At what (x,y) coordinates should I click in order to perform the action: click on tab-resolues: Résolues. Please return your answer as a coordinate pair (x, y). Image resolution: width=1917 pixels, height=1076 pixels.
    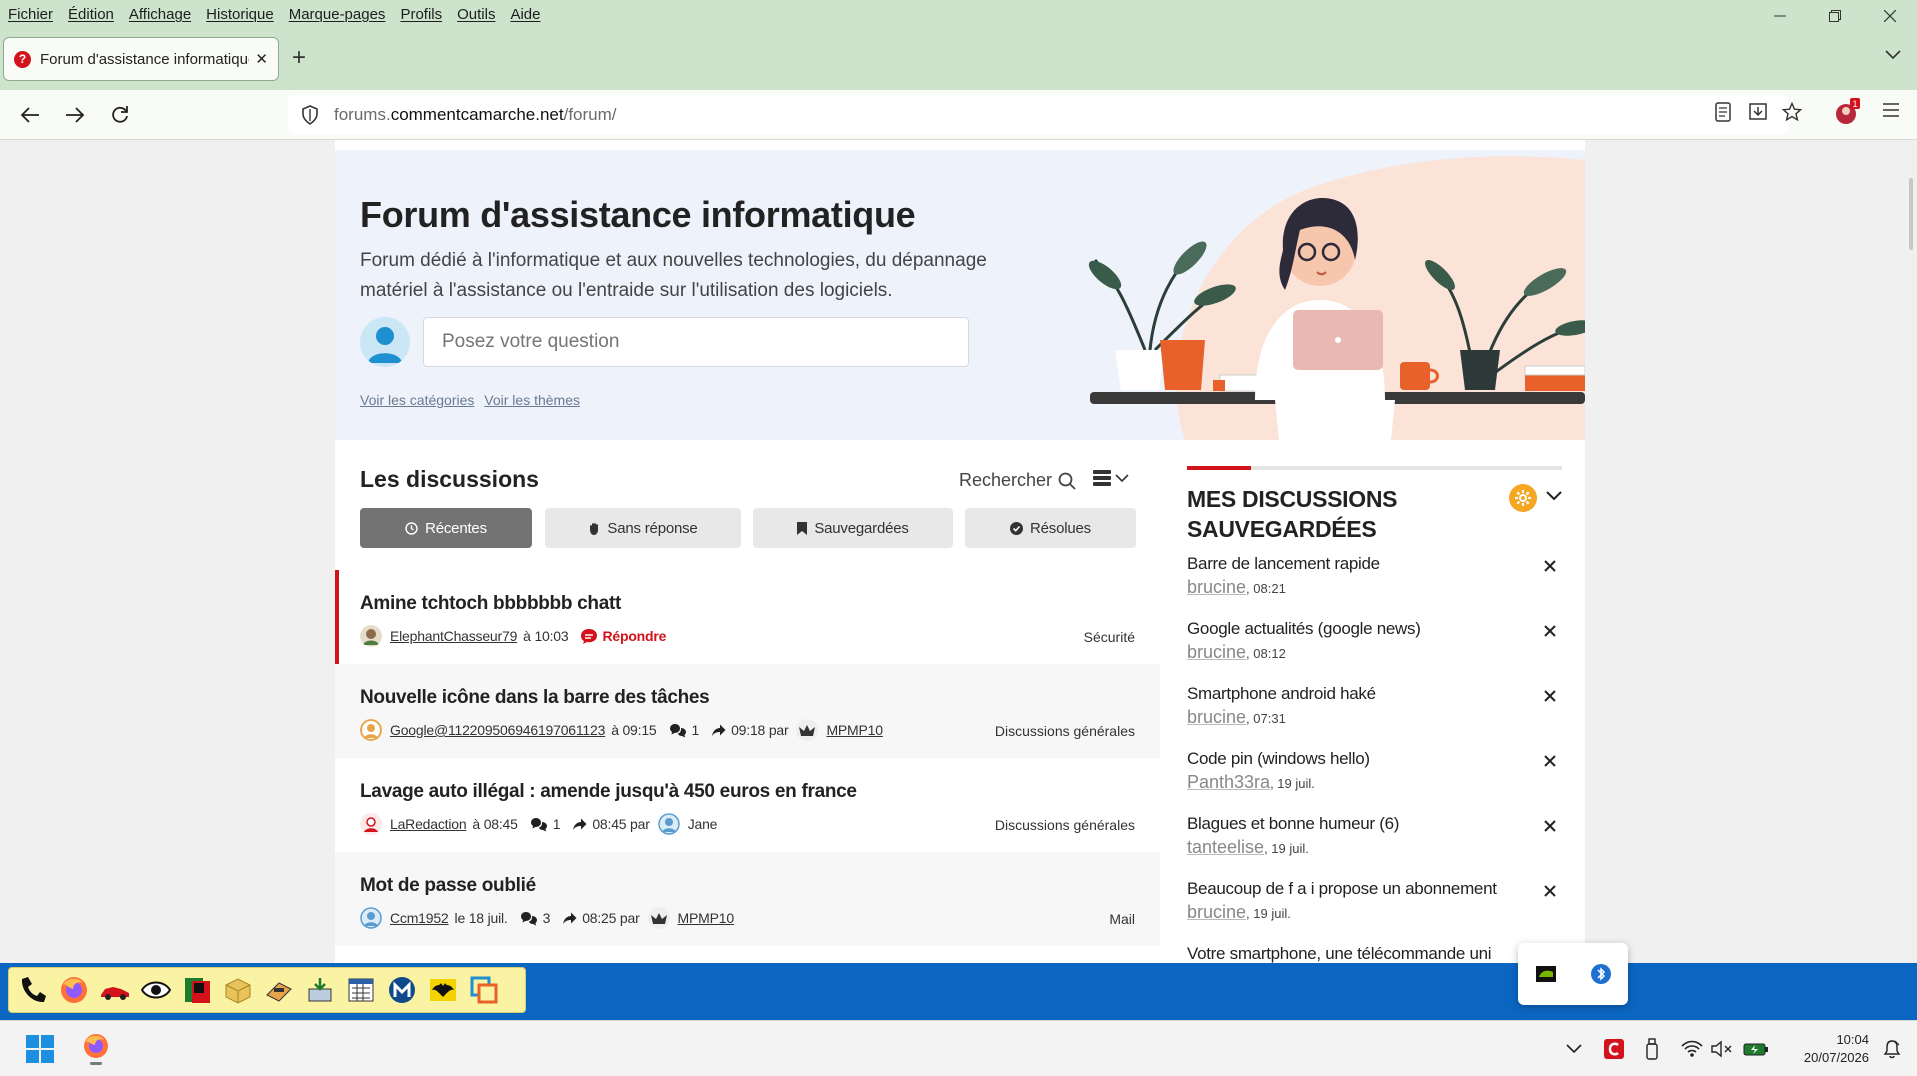
    Looking at the image, I should click on (1050, 528).